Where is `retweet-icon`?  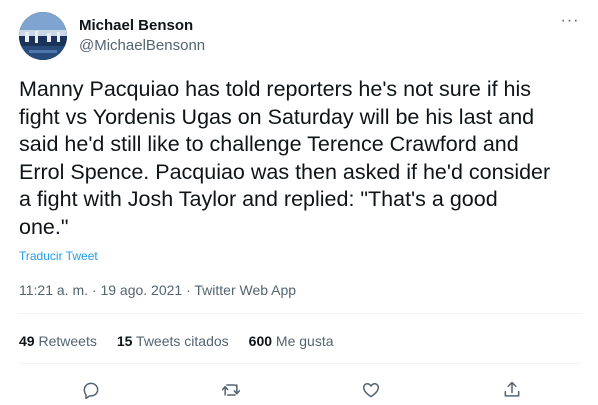
retweet-icon is located at coordinates (231, 390).